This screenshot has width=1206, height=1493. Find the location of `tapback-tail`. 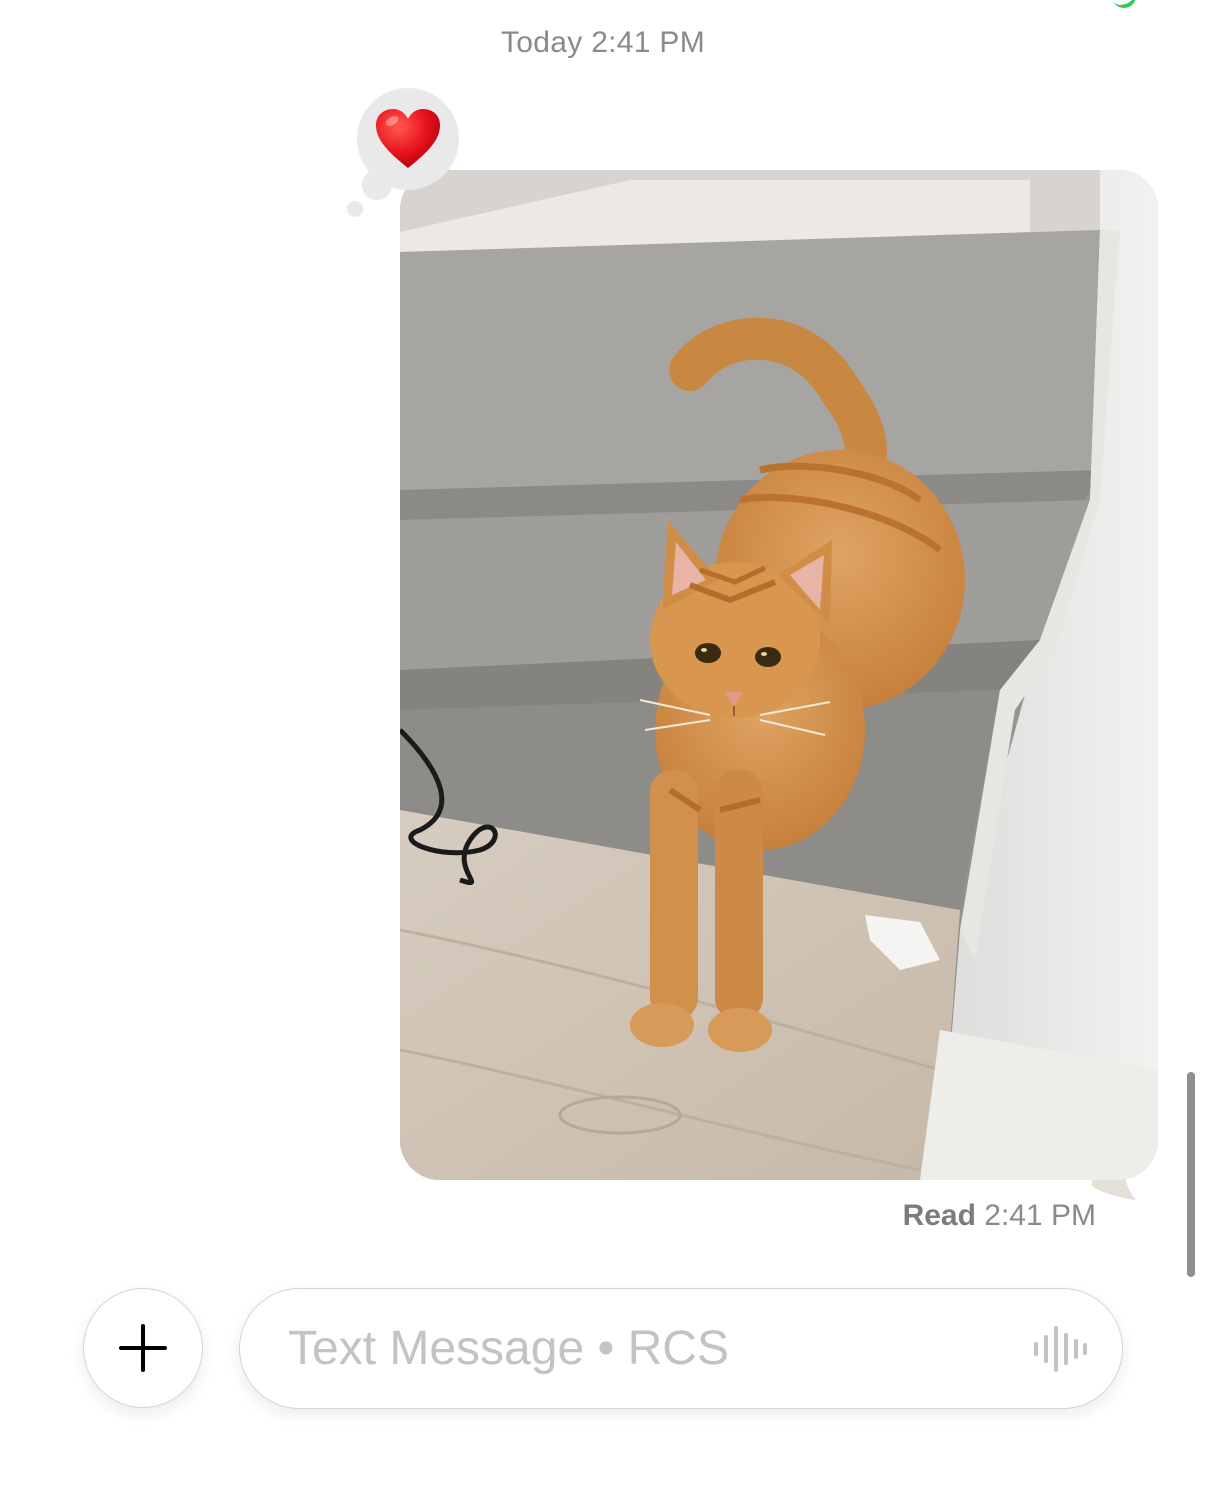

tapback-tail is located at coordinates (355, 209).